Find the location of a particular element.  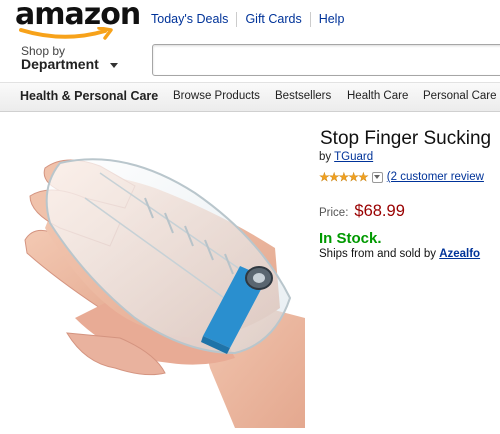

nav-todays-deals: Today's Deals is located at coordinates (189, 19).